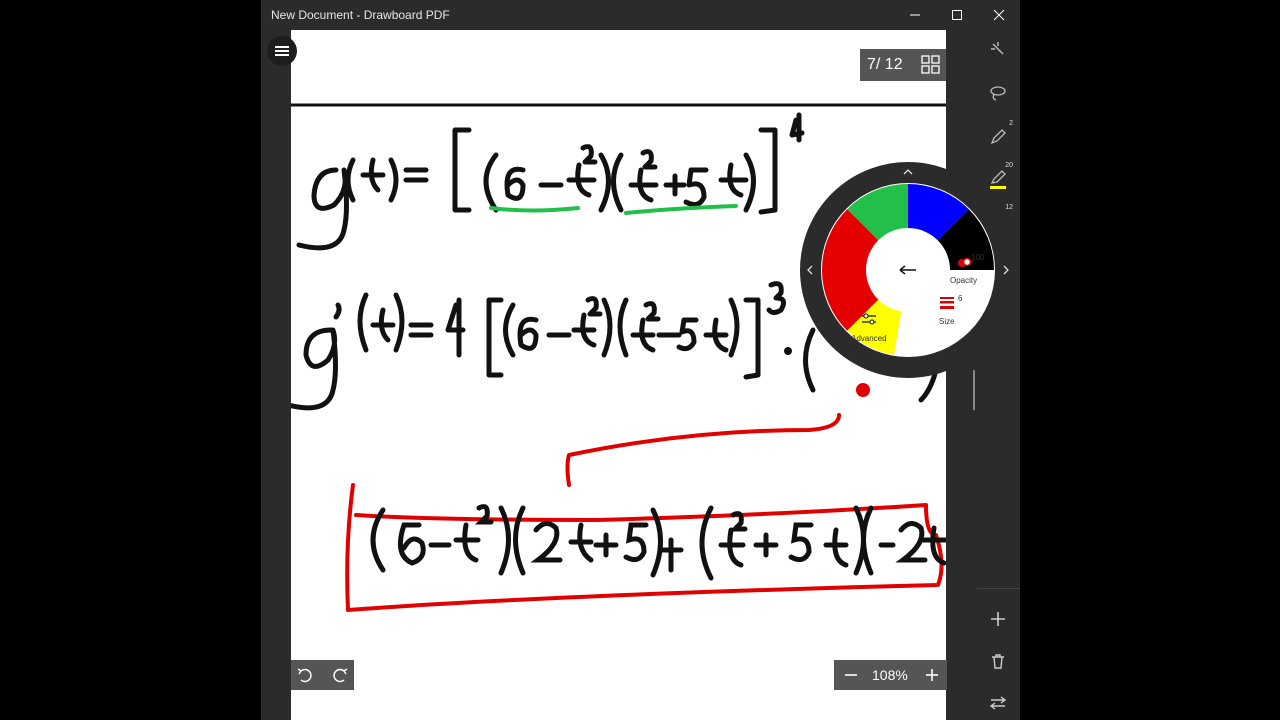  I want to click on selection-sparkle-icon, so click(997, 48).